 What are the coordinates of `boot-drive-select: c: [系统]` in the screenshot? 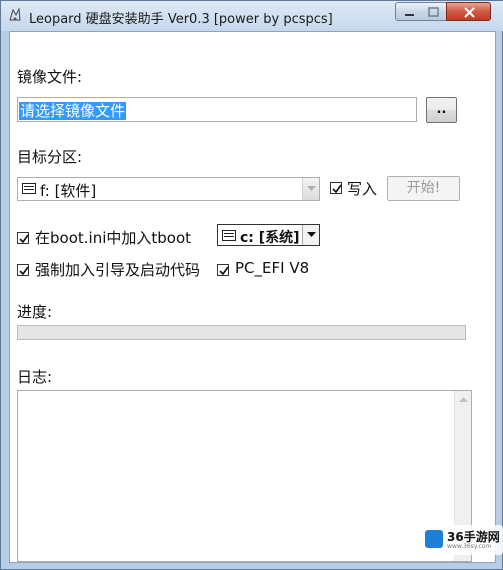 It's located at (268, 235).